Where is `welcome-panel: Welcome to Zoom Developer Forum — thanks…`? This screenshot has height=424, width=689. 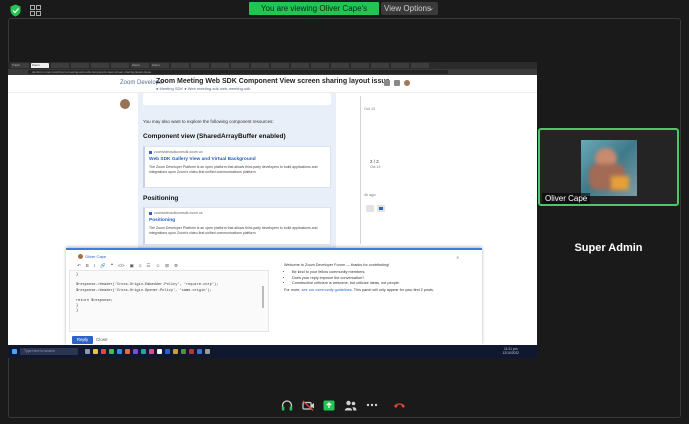 welcome-panel: Welcome to Zoom Developer Forum — thanks… is located at coordinates (377, 296).